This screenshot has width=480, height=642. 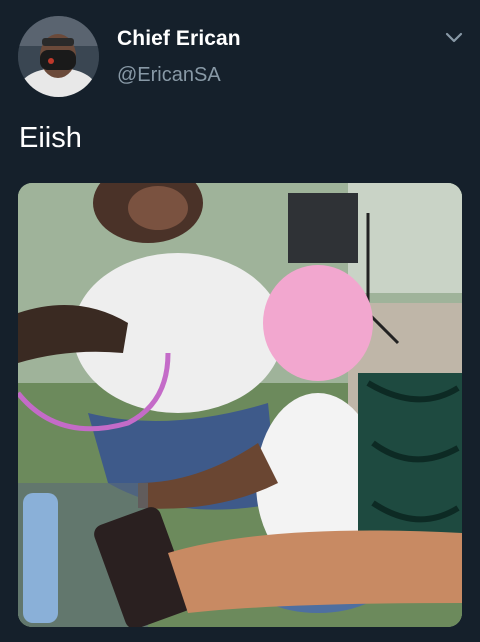 What do you see at coordinates (179, 39) in the screenshot?
I see `author-name: Chief Erican` at bounding box center [179, 39].